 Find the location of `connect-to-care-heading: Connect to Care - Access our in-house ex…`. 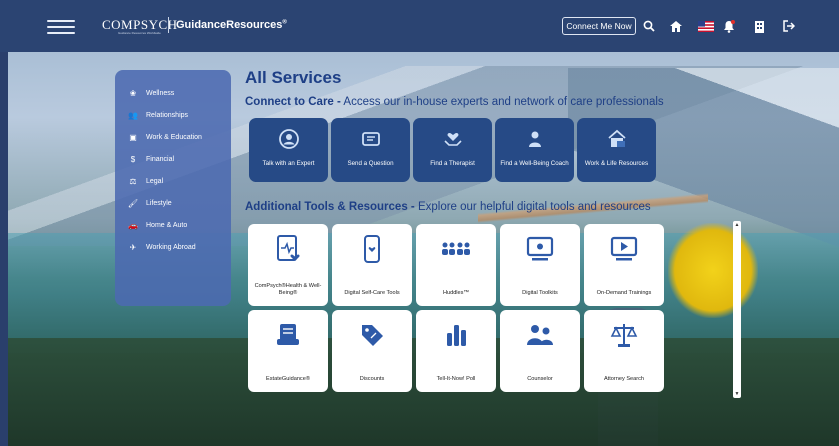

connect-to-care-heading: Connect to Care - Access our in-house ex… is located at coordinates (454, 102).